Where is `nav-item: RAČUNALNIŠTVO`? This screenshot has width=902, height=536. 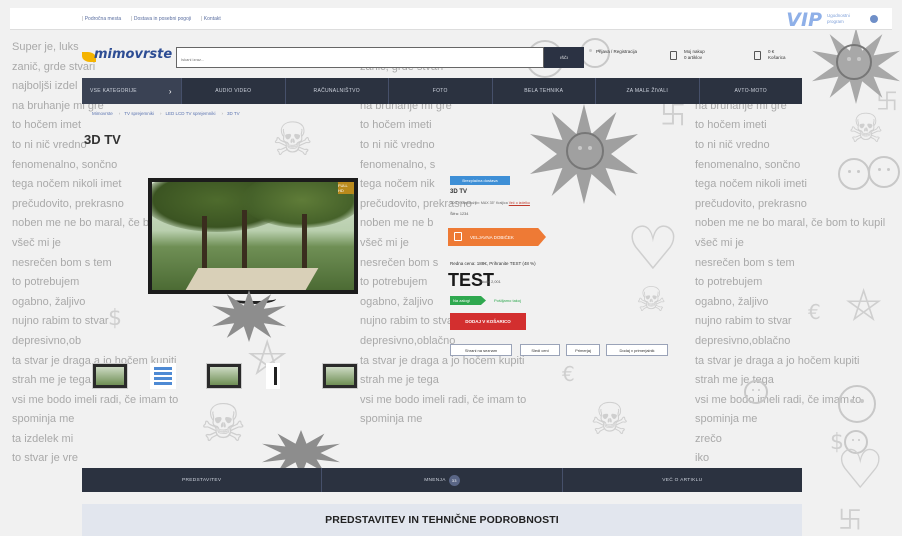
nav-item: RAČUNALNIŠTVO is located at coordinates (337, 91).